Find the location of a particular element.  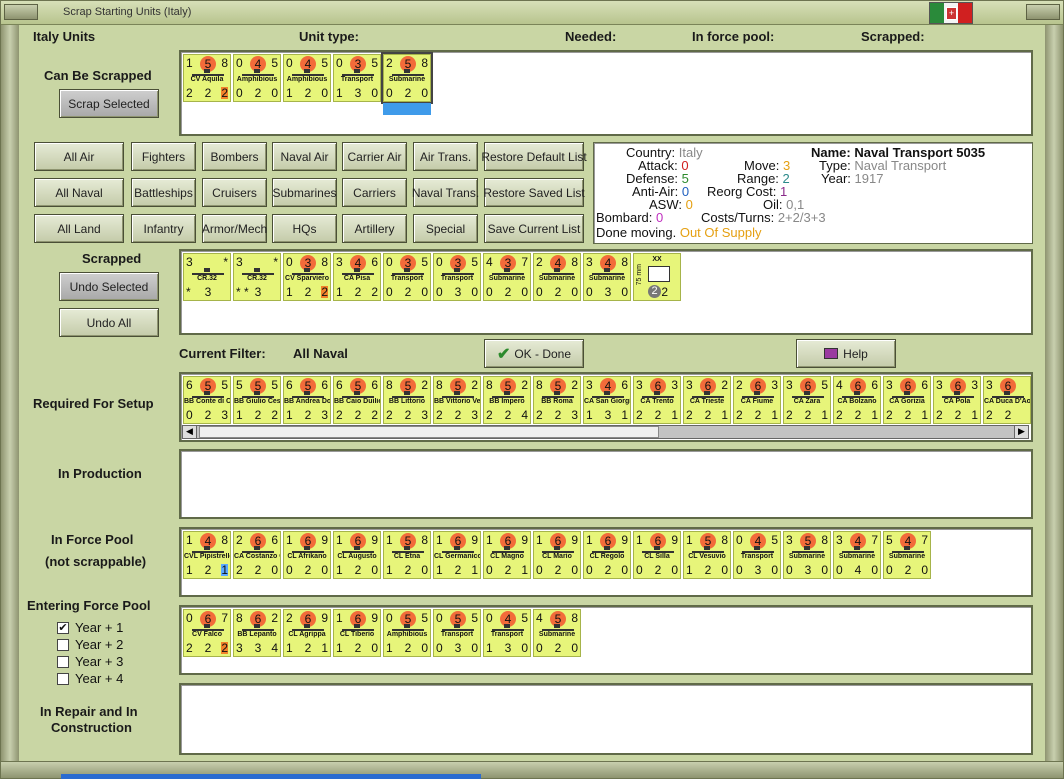

unit-counter: 0 3 5 Transport 1 3 0 is located at coordinates (357, 78).